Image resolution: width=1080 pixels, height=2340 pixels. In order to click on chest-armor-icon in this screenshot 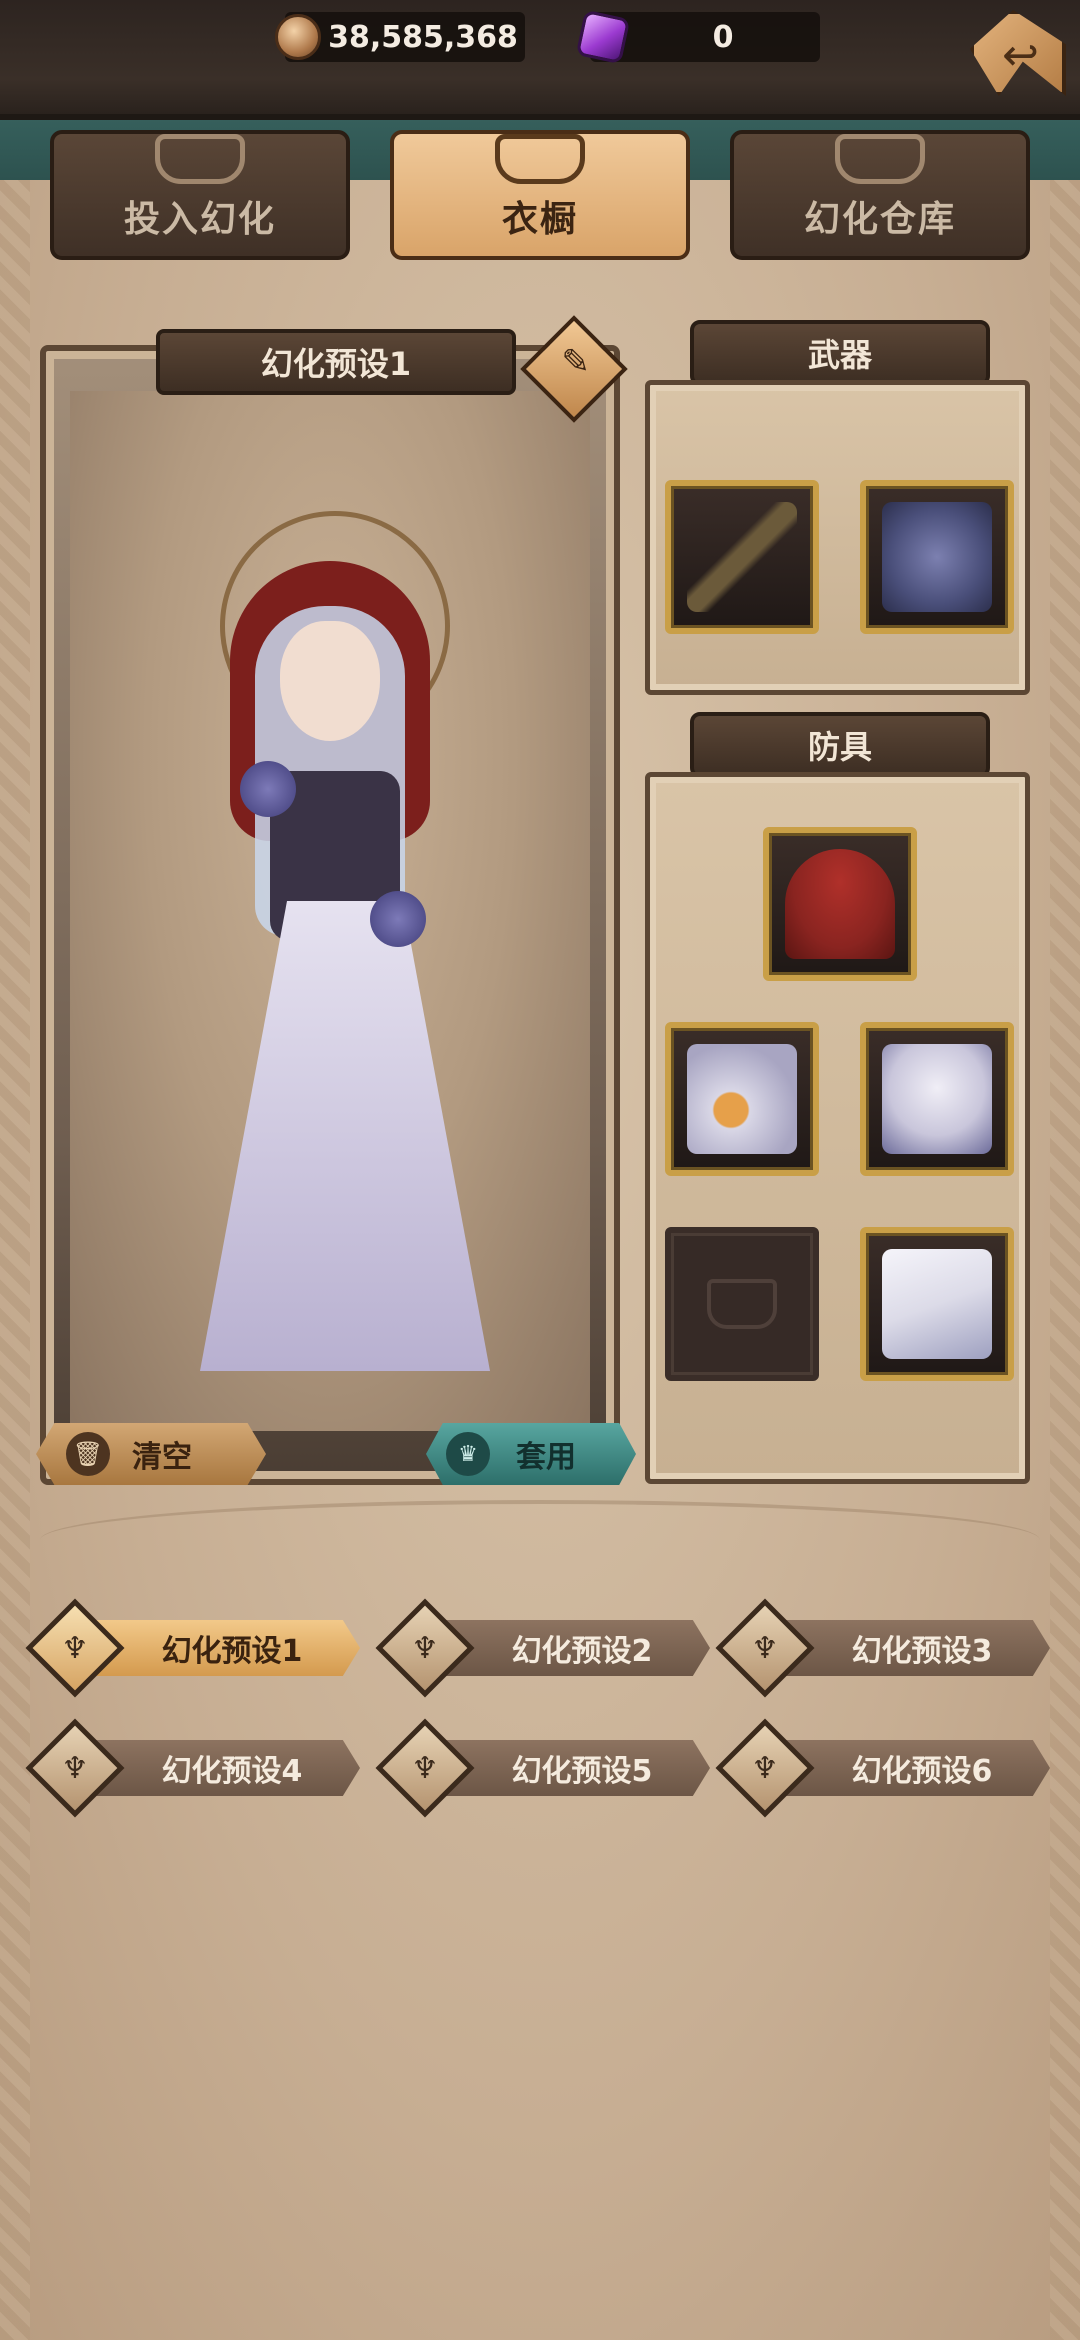, I will do `click(937, 1099)`.